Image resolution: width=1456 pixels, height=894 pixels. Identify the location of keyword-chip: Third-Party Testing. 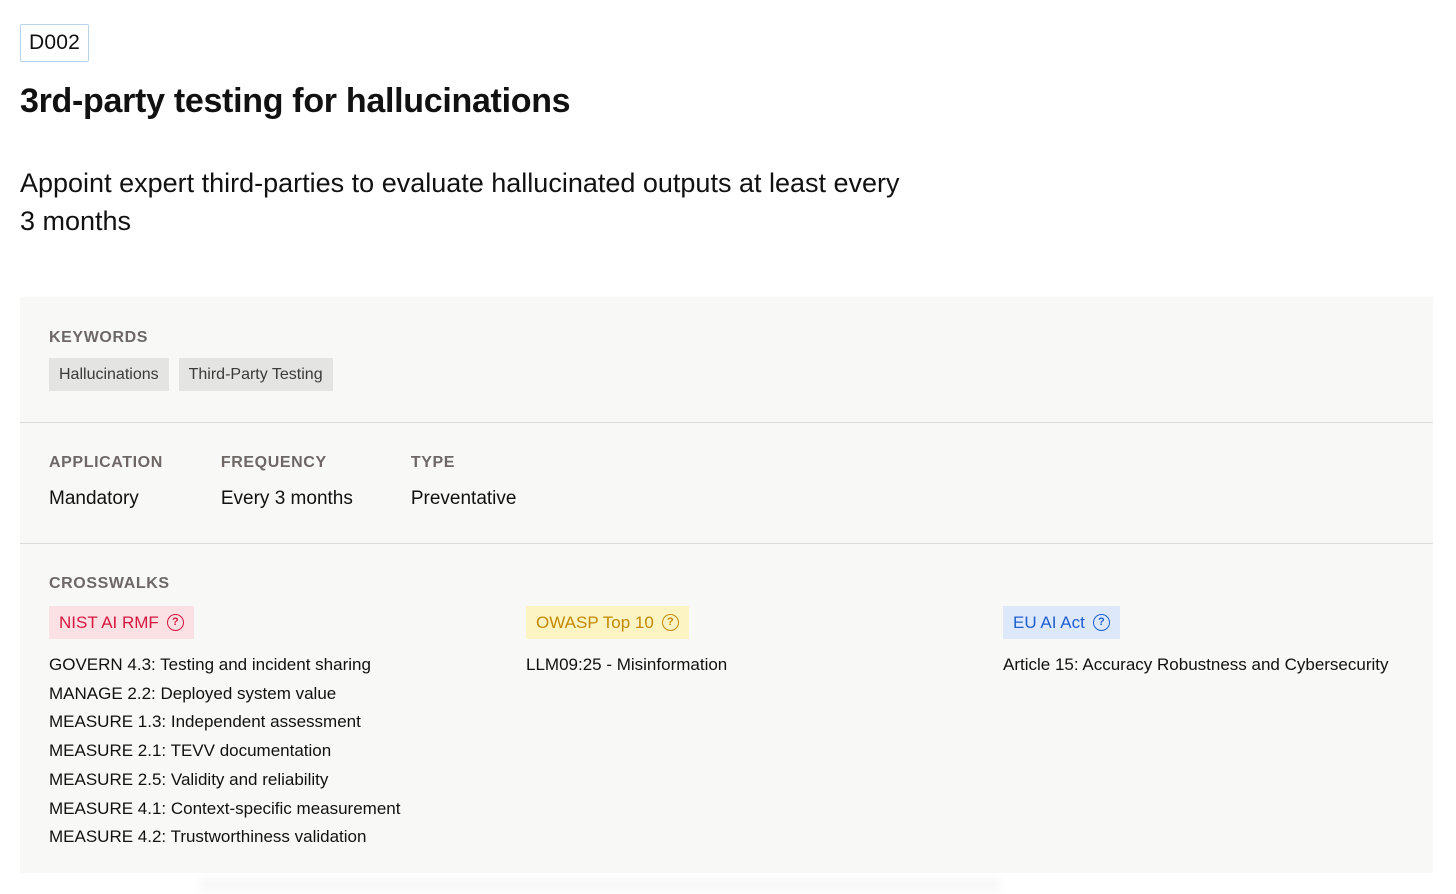
(255, 374).